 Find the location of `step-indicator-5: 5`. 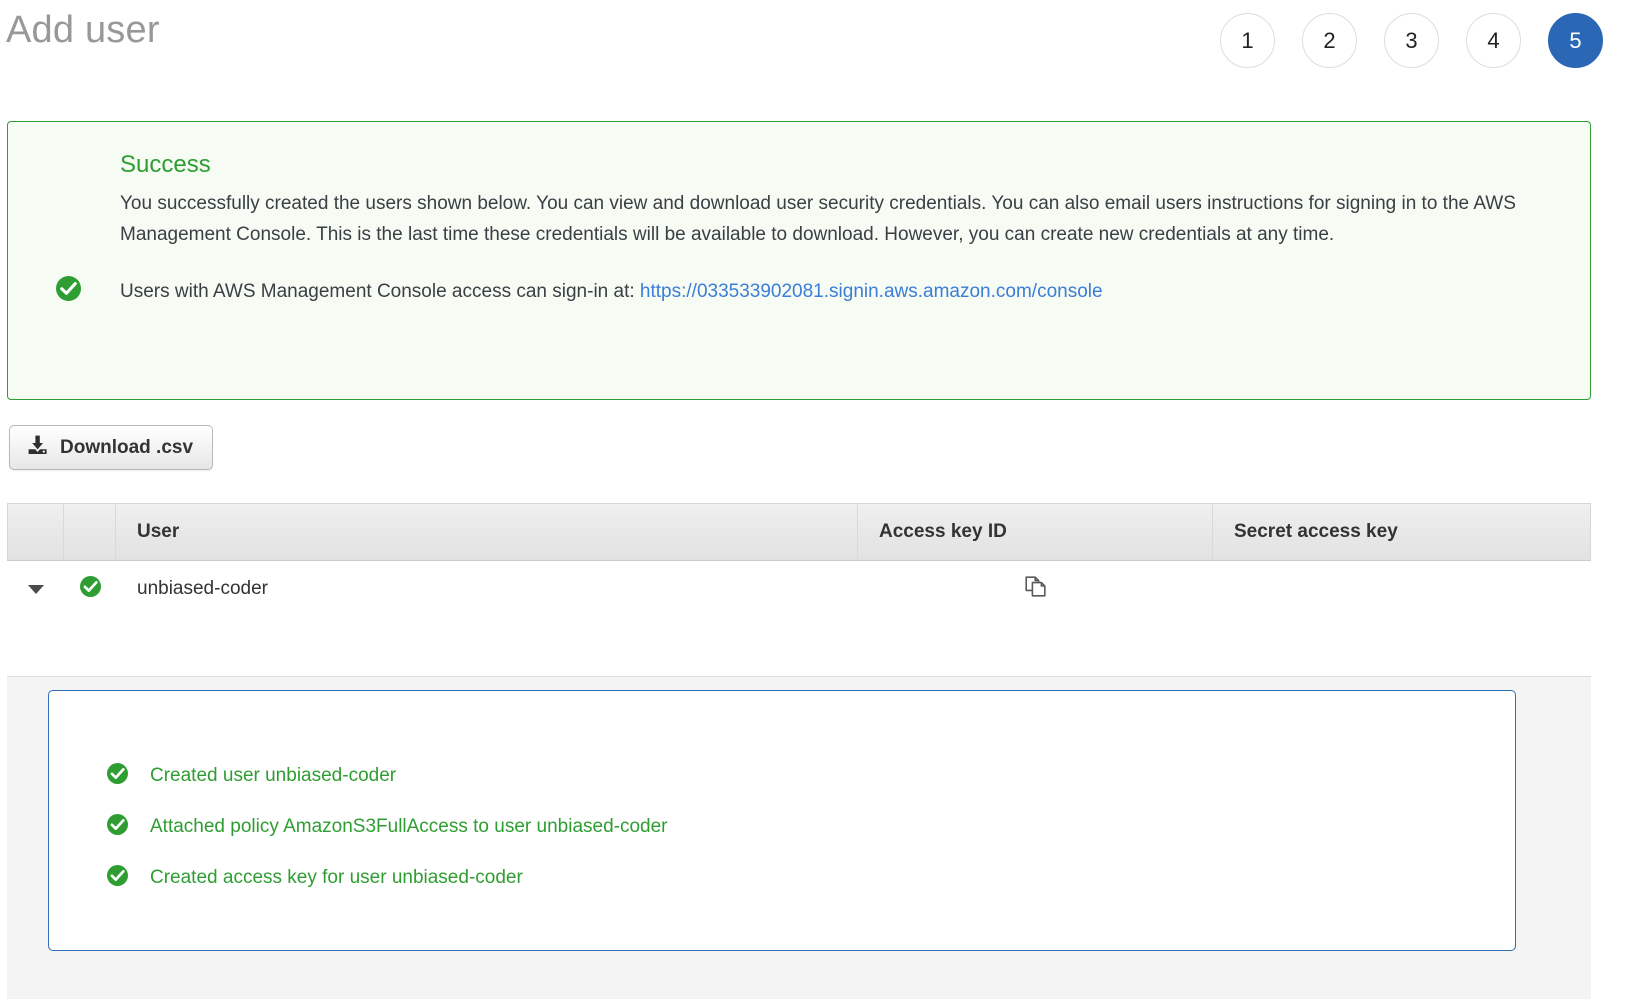

step-indicator-5: 5 is located at coordinates (1575, 40).